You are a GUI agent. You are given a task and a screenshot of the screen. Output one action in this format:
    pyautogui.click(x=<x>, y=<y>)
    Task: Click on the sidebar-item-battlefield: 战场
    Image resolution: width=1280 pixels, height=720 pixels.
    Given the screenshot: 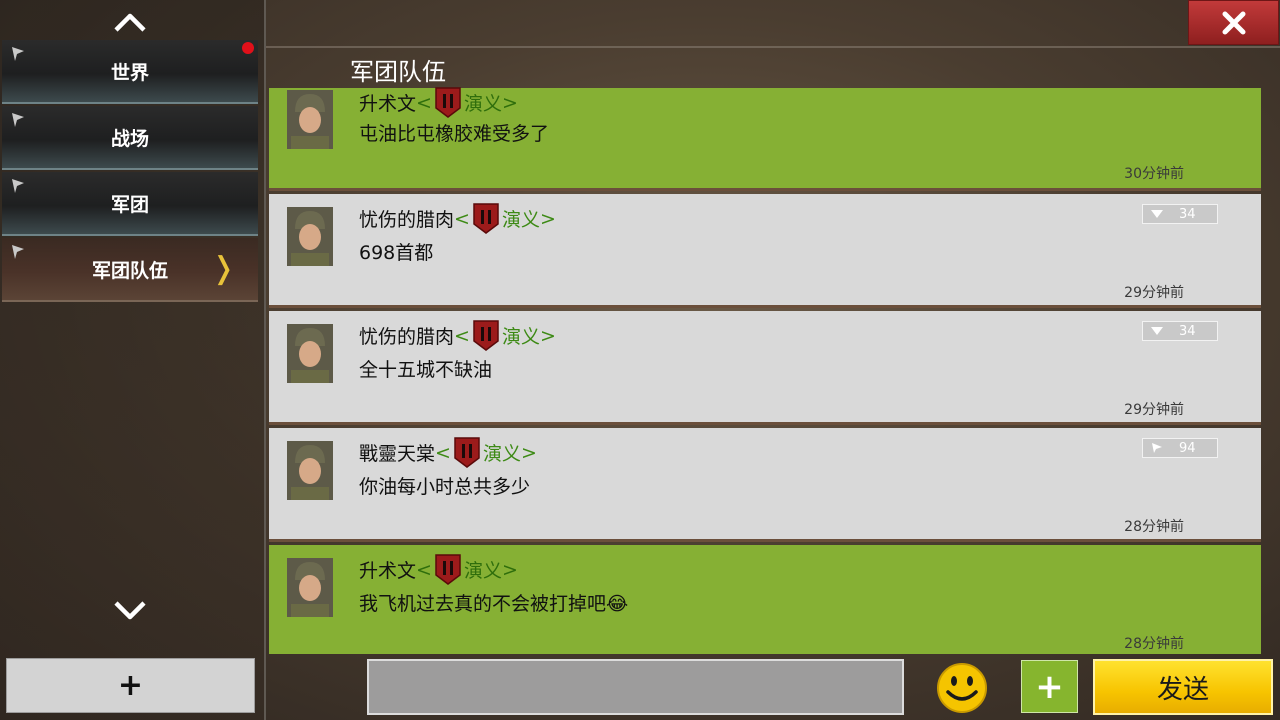 What is the action you would take?
    pyautogui.click(x=130, y=138)
    